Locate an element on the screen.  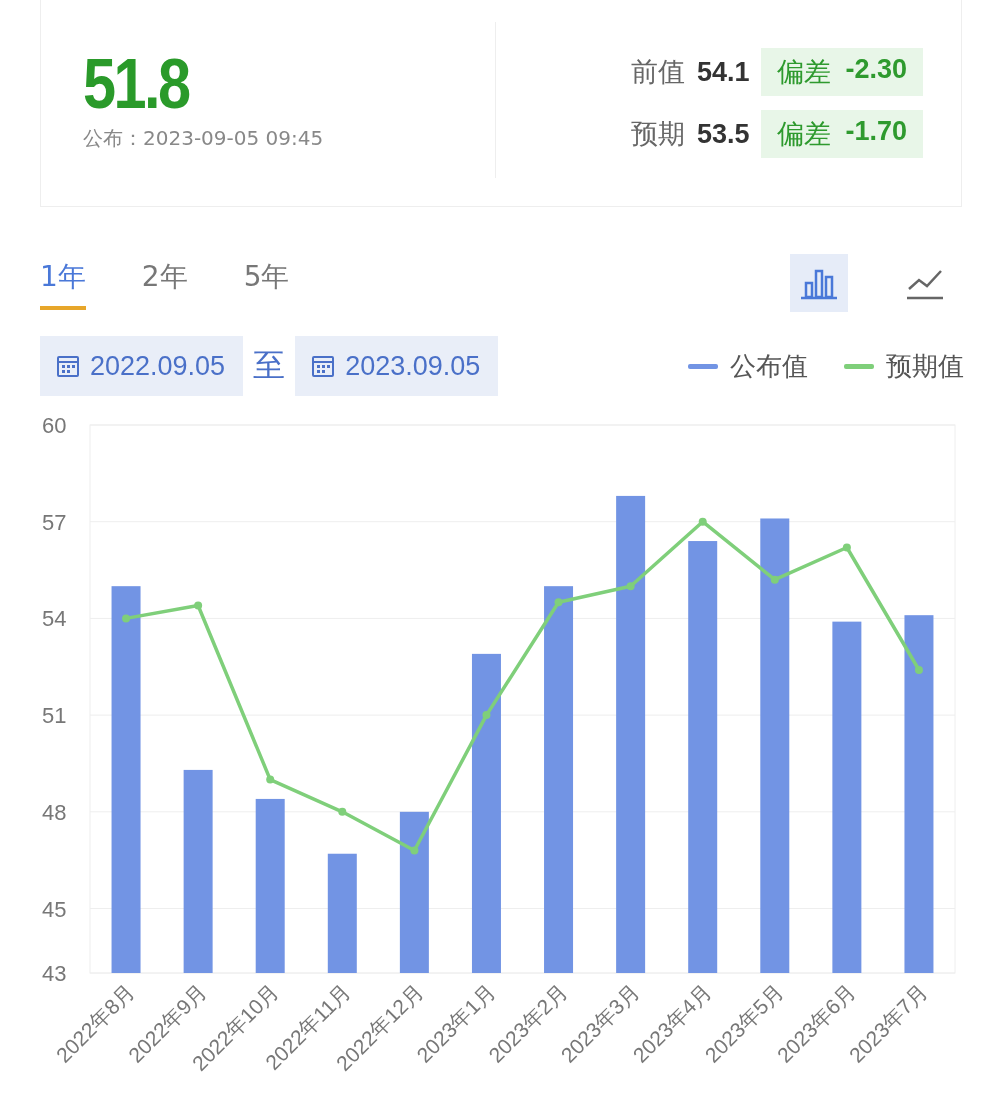
range-separator: 至 is located at coordinates (269, 365).